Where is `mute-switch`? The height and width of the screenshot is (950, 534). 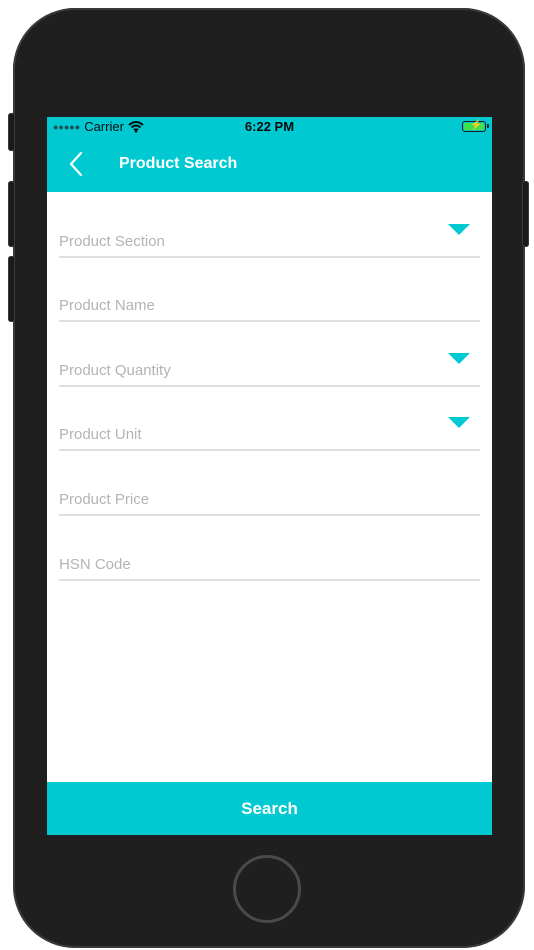
mute-switch is located at coordinates (11, 132).